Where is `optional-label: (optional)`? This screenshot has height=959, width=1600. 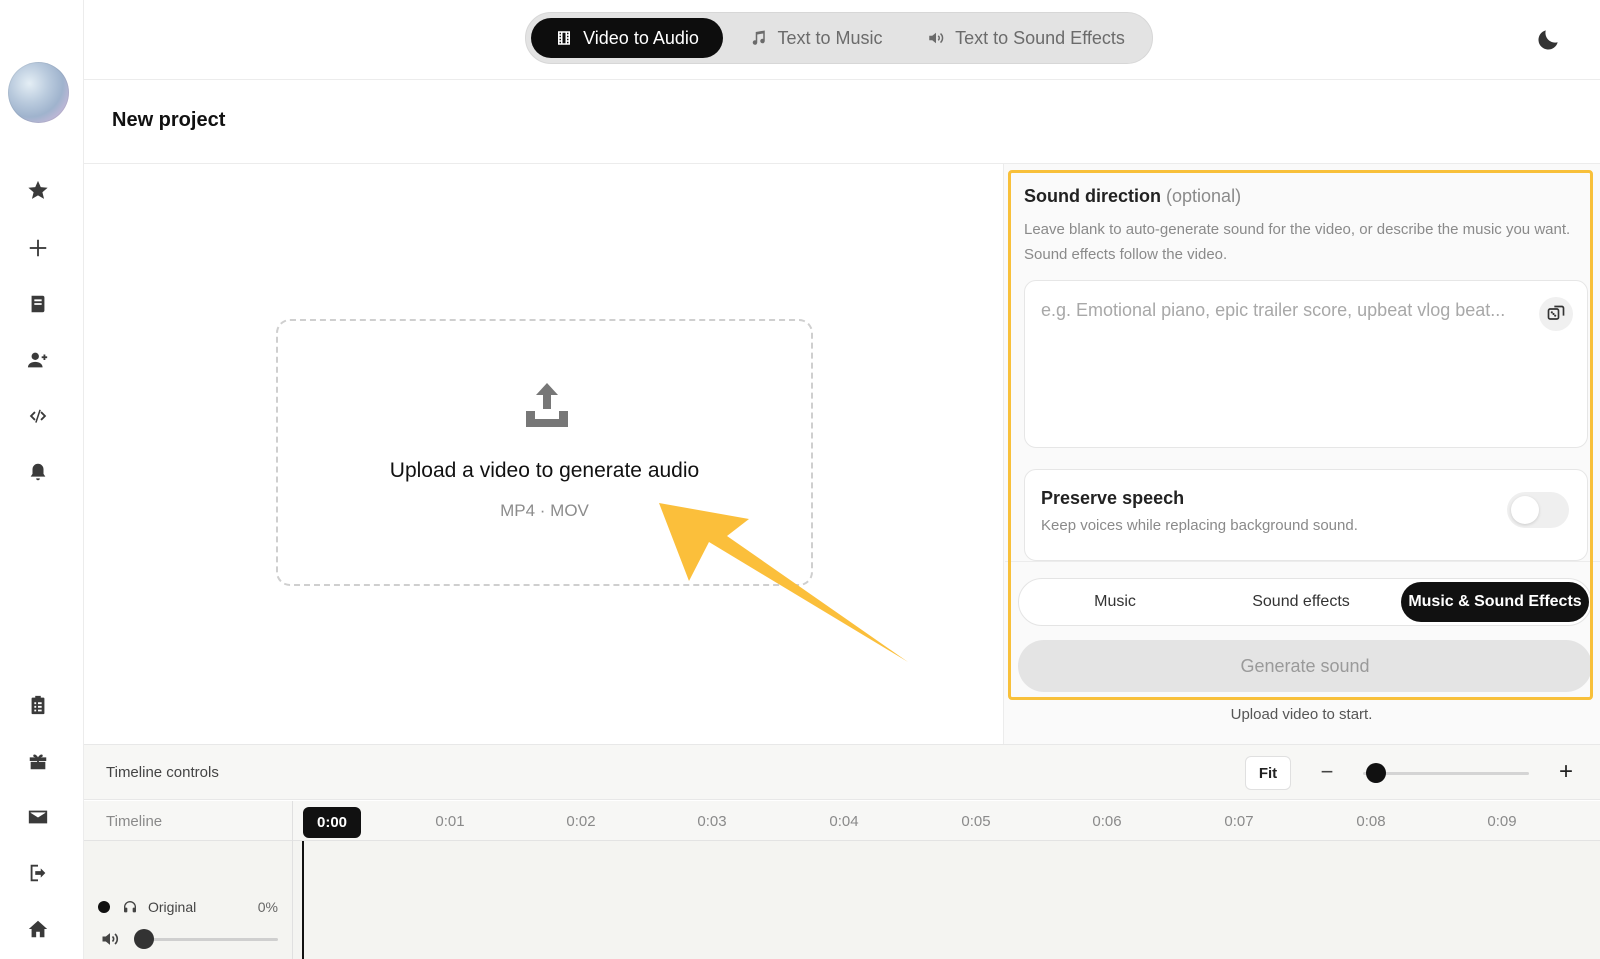 optional-label: (optional) is located at coordinates (1204, 196).